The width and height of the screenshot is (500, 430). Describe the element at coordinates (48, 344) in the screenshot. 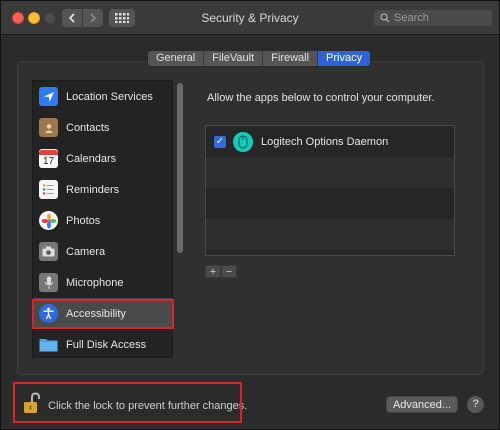

I see `folder-icon` at that location.